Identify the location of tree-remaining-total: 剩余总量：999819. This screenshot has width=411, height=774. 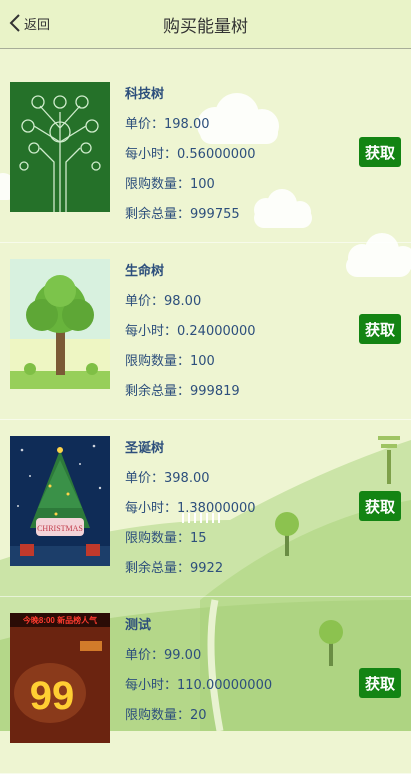
(182, 391).